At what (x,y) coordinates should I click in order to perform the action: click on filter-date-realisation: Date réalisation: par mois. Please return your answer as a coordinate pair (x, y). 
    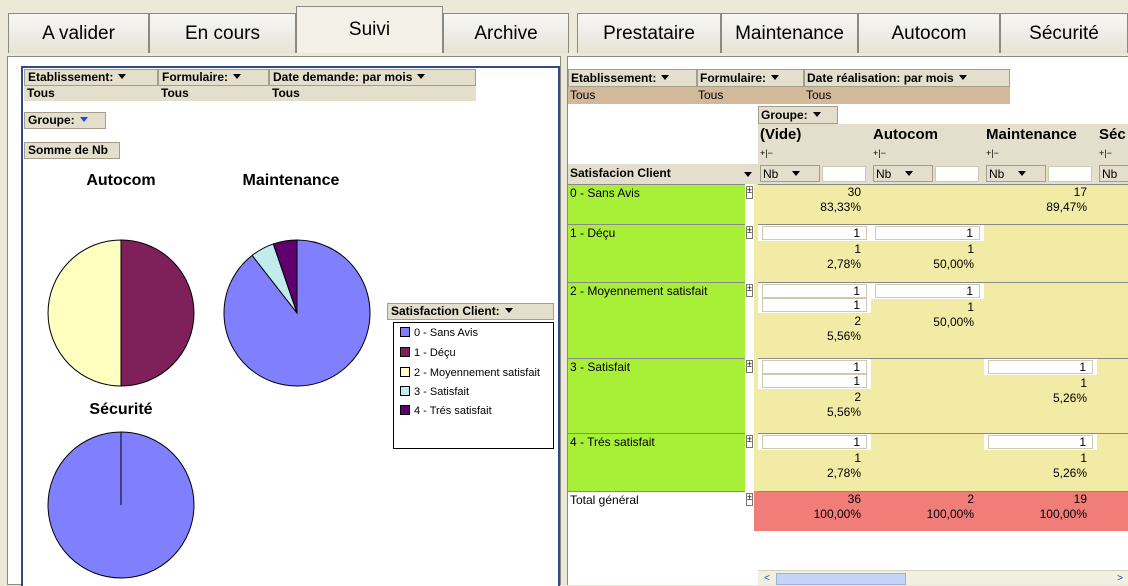
    Looking at the image, I should click on (907, 78).